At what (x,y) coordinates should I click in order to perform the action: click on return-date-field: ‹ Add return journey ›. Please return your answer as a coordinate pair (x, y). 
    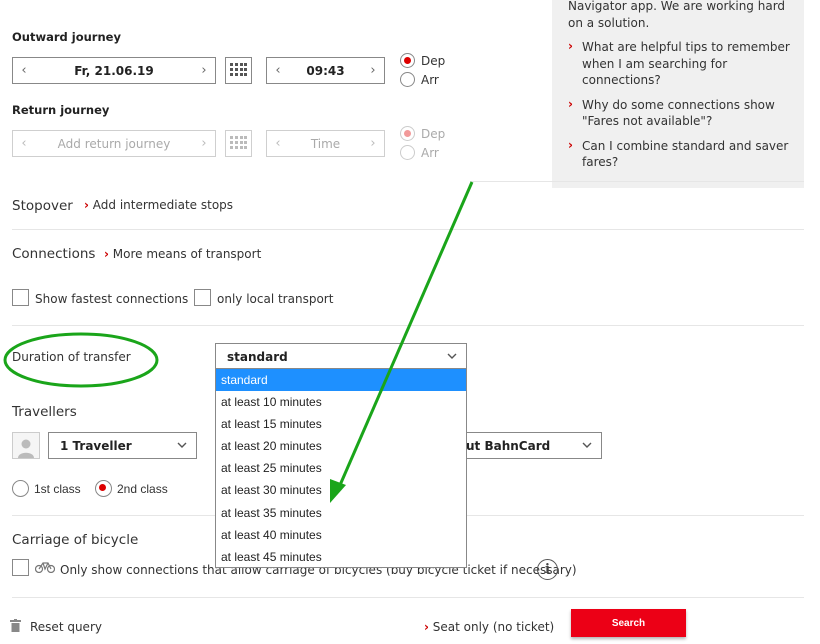
    Looking at the image, I should click on (114, 143).